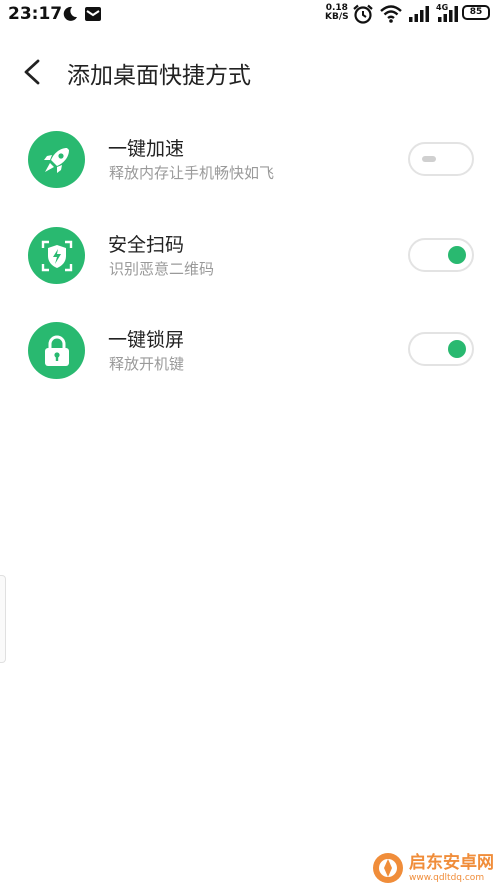 The image size is (500, 889). What do you see at coordinates (441, 159) in the screenshot?
I see `toggle-switch-off` at bounding box center [441, 159].